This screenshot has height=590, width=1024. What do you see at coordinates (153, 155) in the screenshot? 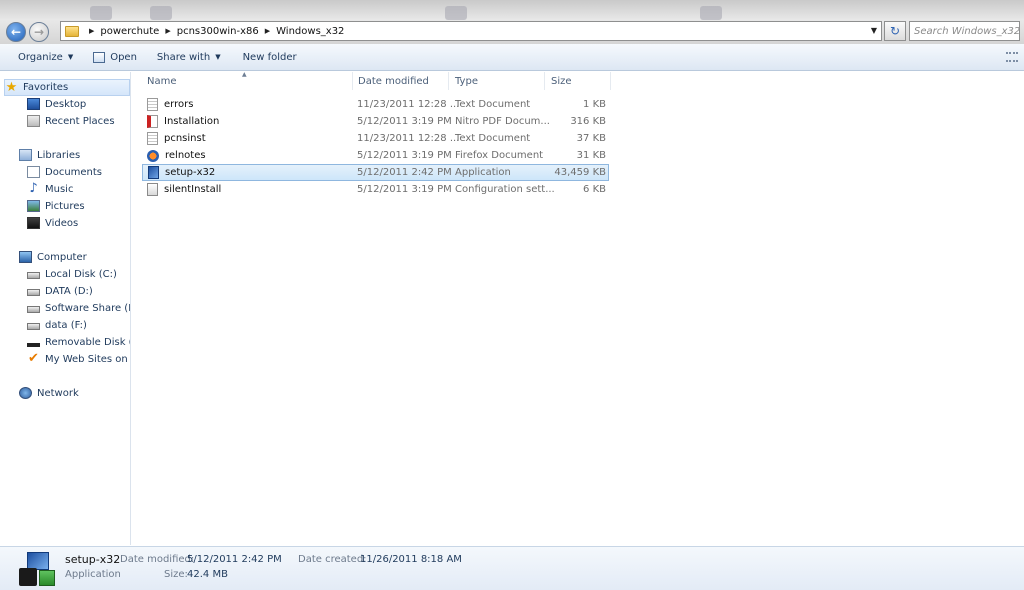
I see `firefox-file-icon` at bounding box center [153, 155].